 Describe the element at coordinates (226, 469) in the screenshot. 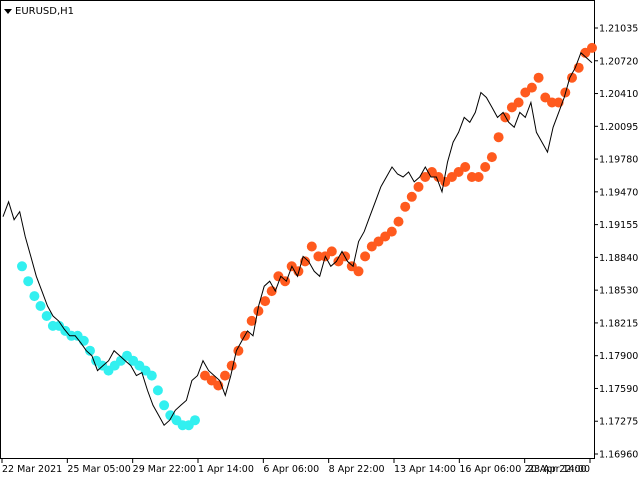

I see `time-axis-label: 1 Apr 14:00` at that location.